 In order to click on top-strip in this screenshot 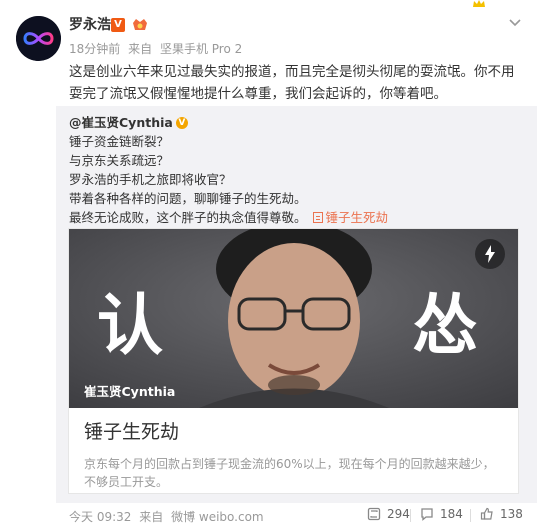, I will do `click(268, 6)`.